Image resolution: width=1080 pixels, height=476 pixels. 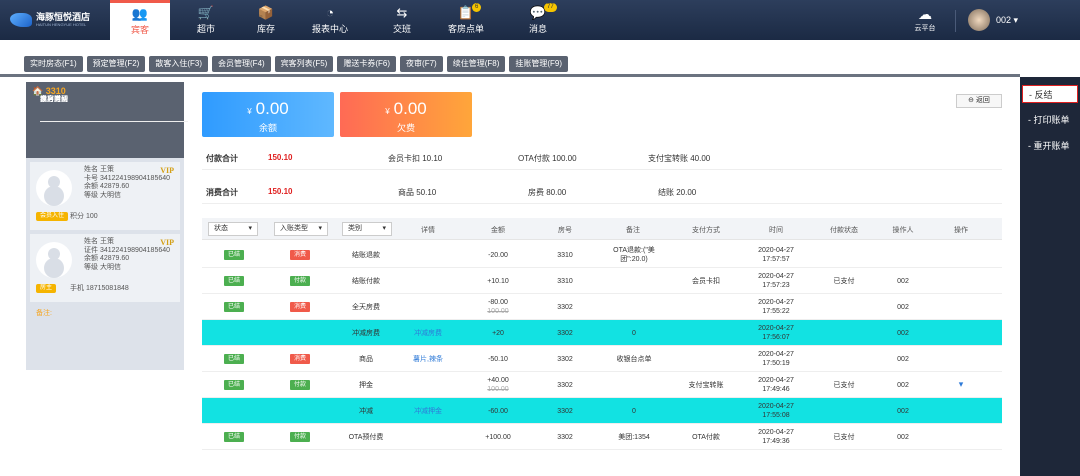 What do you see at coordinates (53, 64) in the screenshot?
I see `tab-f1: 实时房态(F1)` at bounding box center [53, 64].